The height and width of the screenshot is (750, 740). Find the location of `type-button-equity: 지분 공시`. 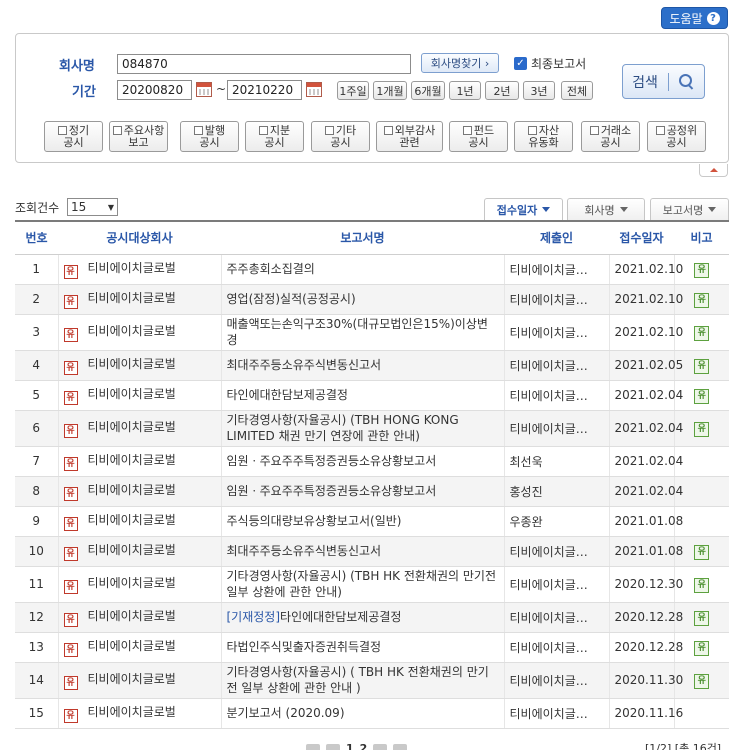

type-button-equity: 지분 공시 is located at coordinates (274, 136).